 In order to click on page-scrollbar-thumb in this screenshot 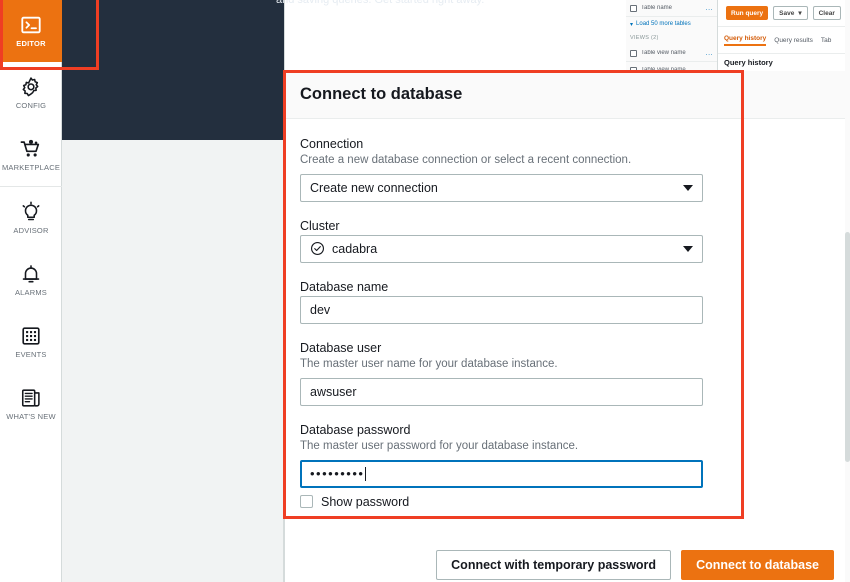, I will do `click(847, 347)`.